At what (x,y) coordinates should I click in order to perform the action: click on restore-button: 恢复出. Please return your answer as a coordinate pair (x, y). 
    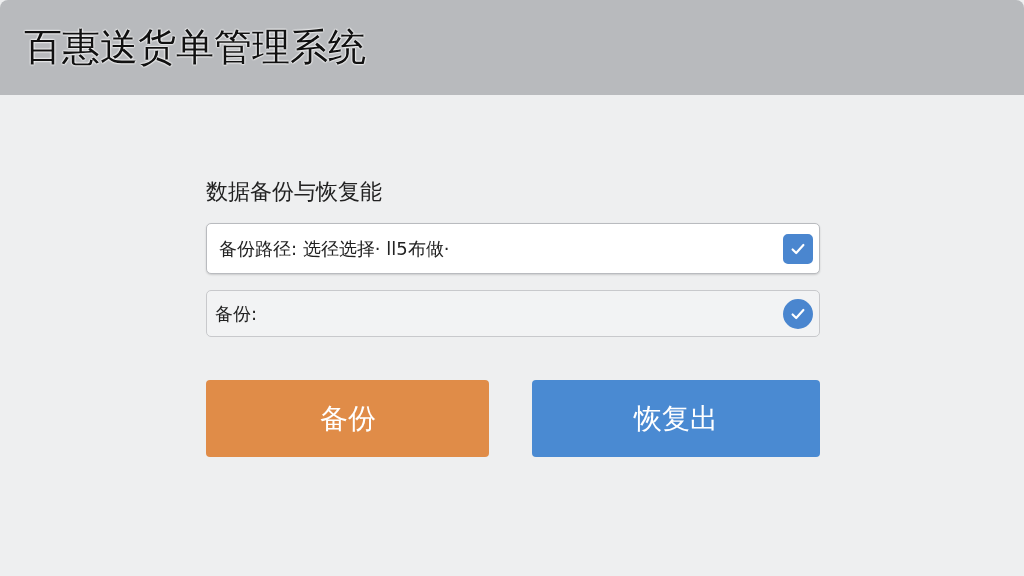
    Looking at the image, I should click on (676, 418).